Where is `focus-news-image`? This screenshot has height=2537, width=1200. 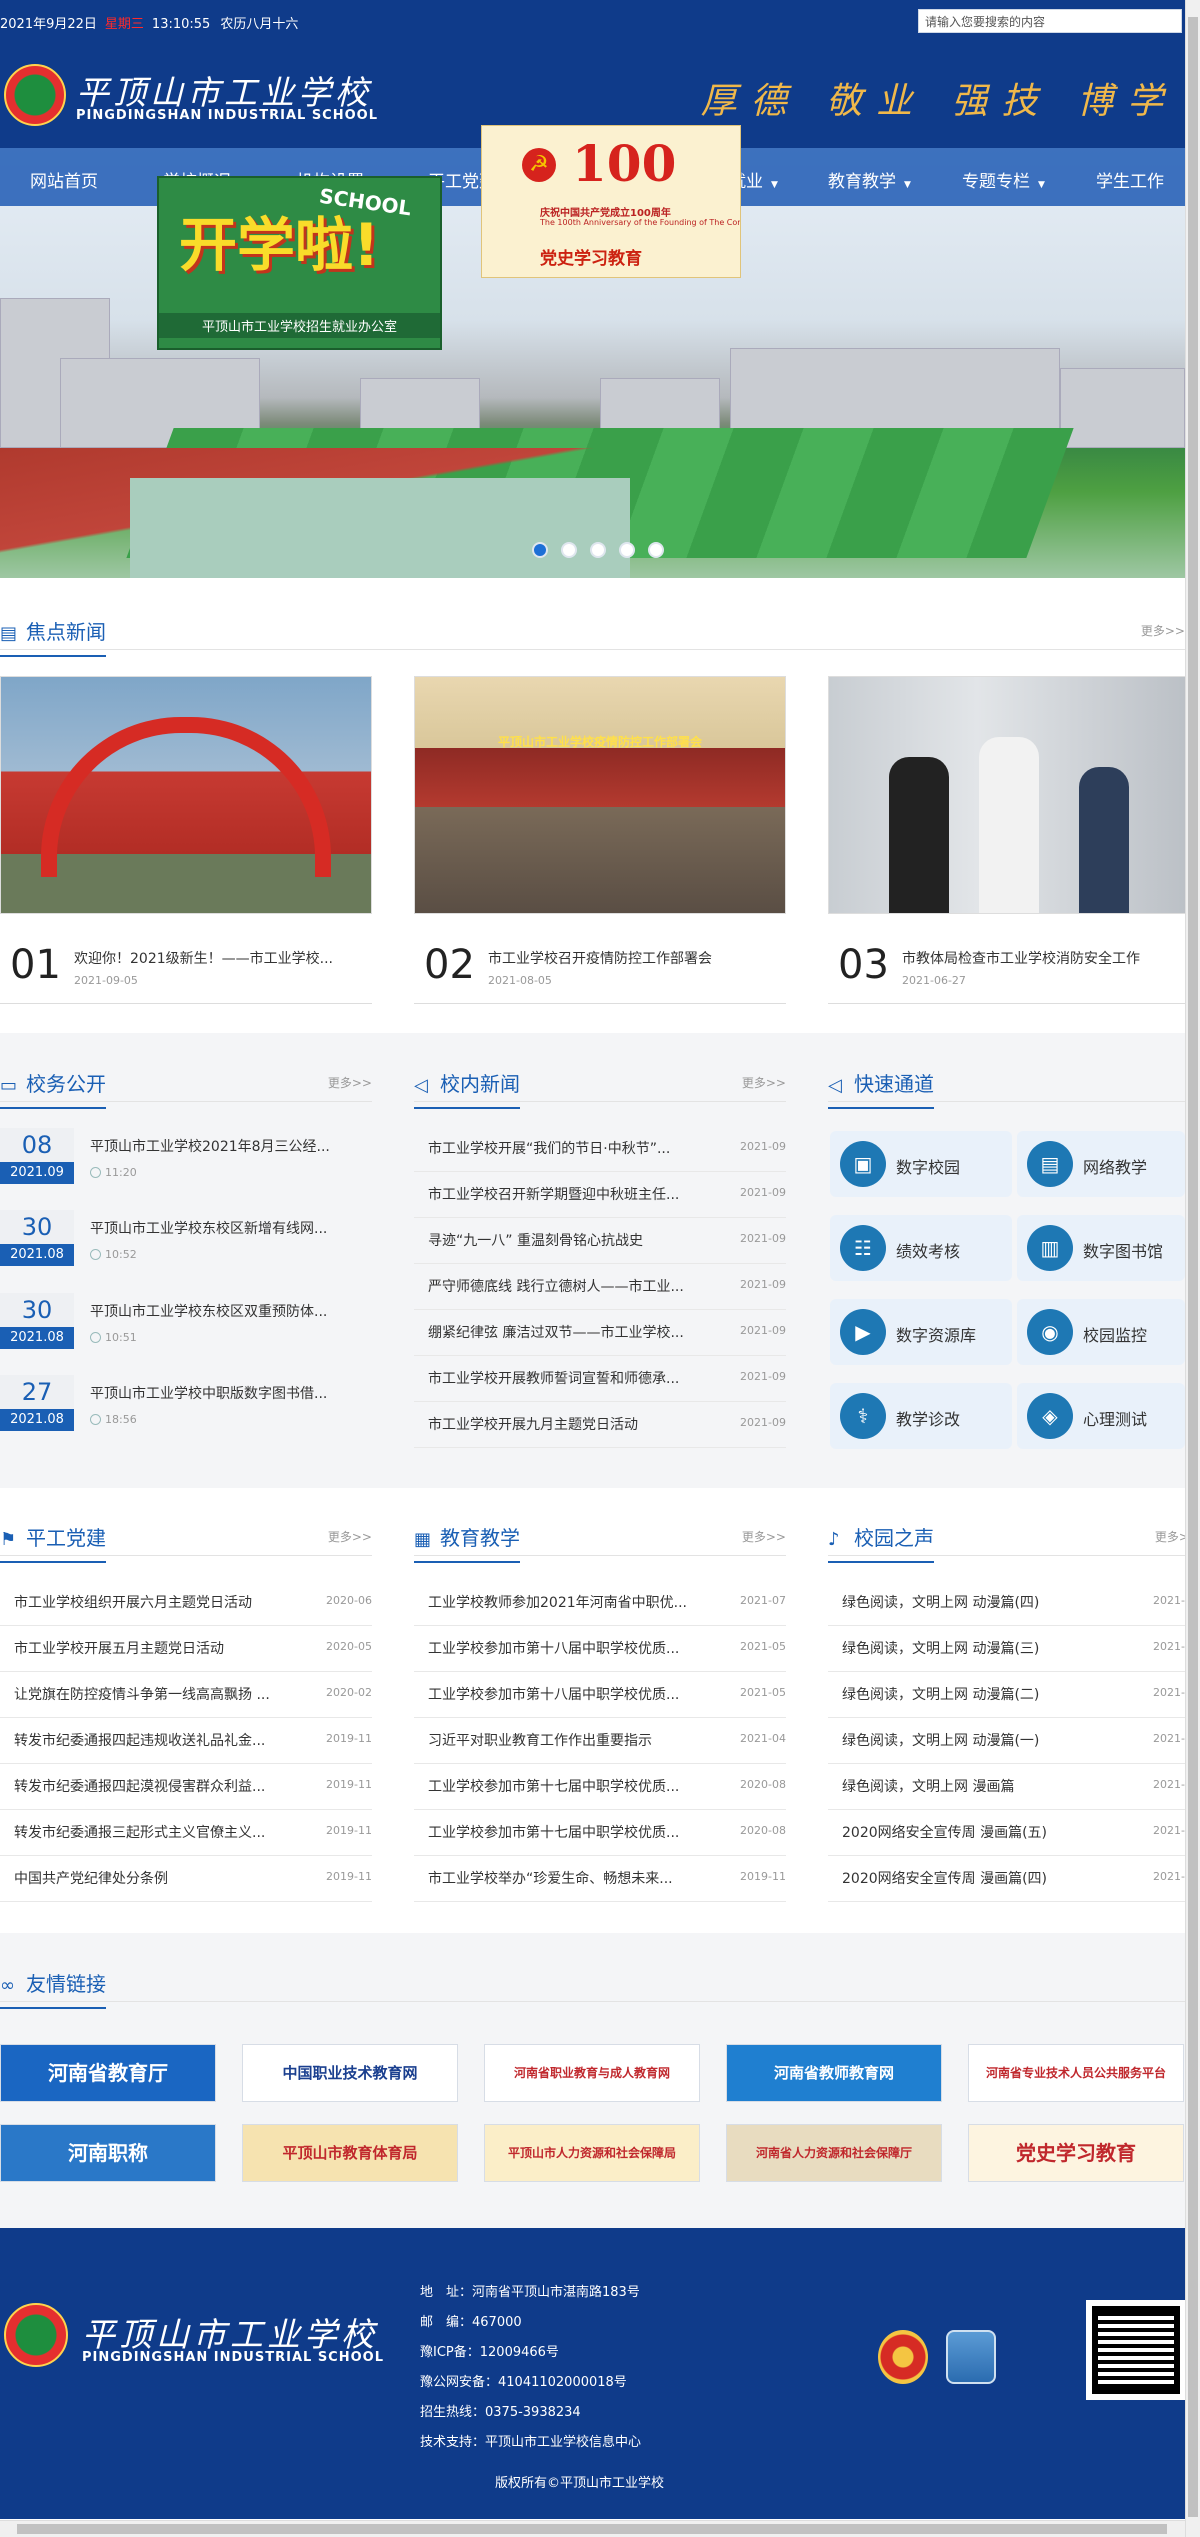
focus-news-image is located at coordinates (1014, 795).